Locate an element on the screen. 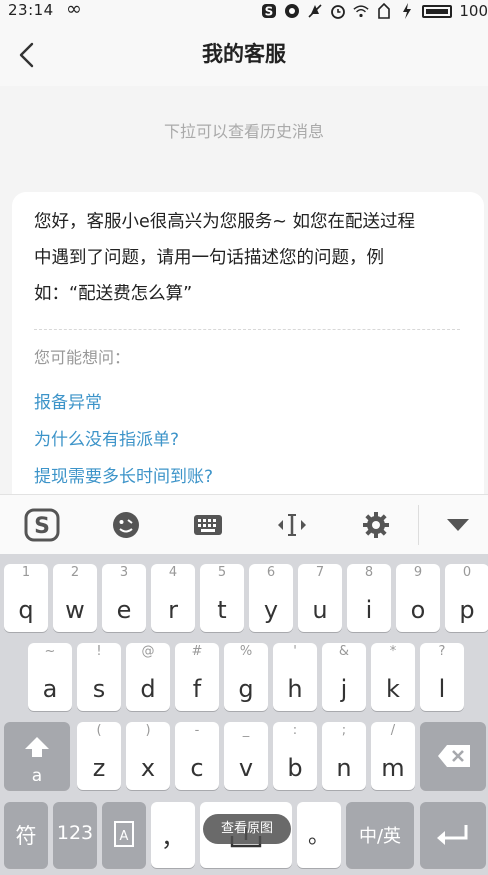 This screenshot has width=488, height=875. key-q: 1q is located at coordinates (26, 598).